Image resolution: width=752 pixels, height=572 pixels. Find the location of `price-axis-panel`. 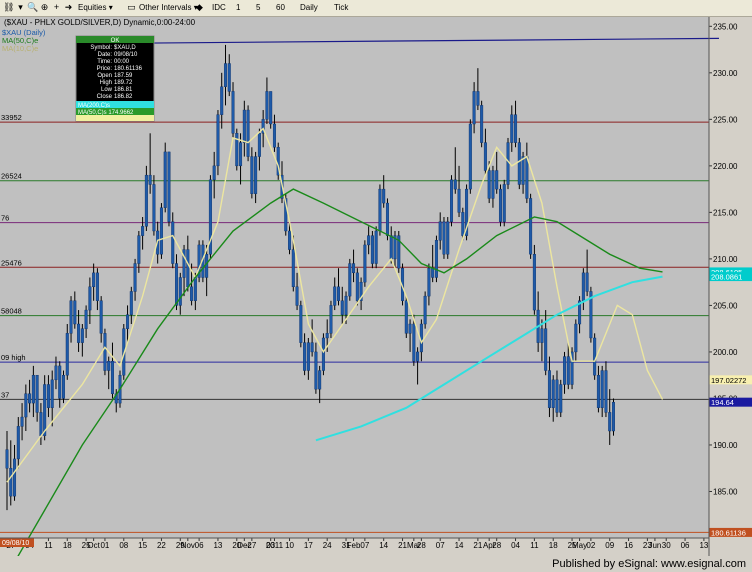

price-axis-panel is located at coordinates (730, 286).